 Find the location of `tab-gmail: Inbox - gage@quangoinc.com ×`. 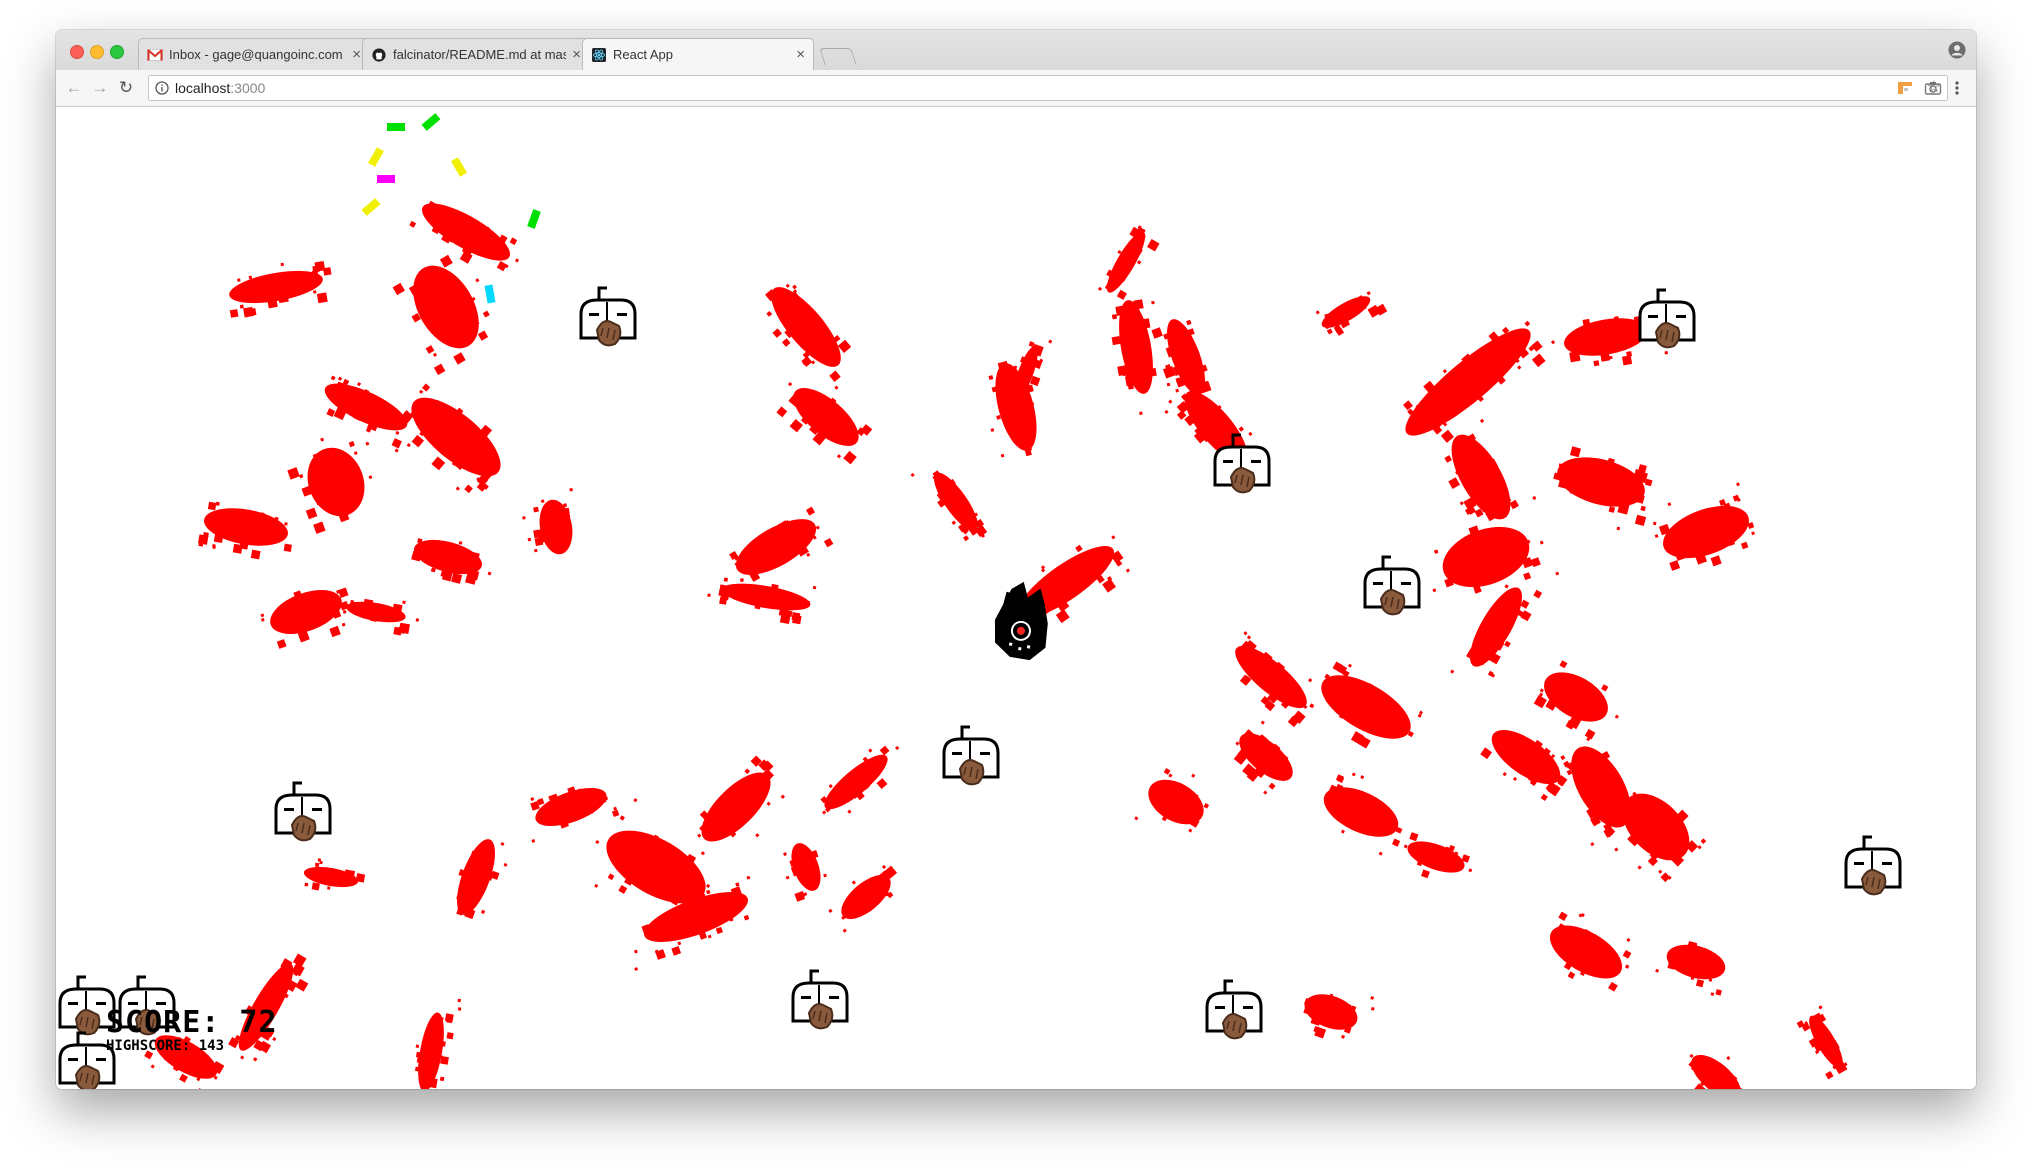

tab-gmail: Inbox - gage@quangoinc.com × is located at coordinates (254, 54).